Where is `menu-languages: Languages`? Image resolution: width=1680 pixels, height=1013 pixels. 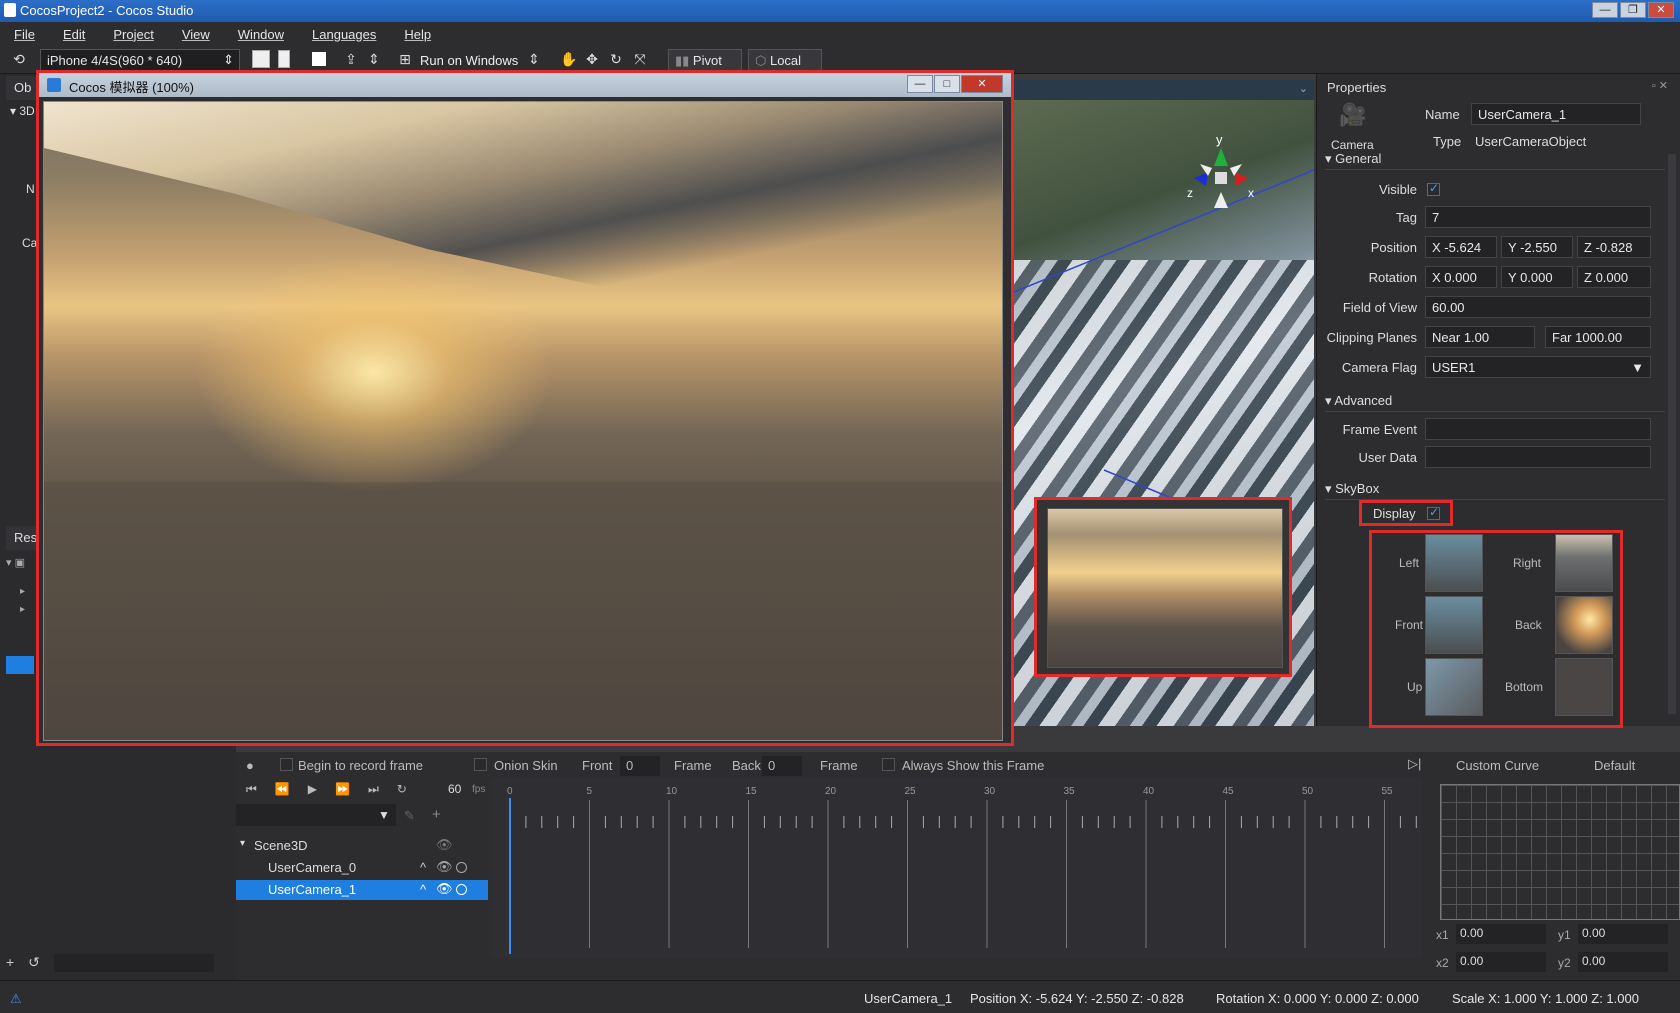 menu-languages: Languages is located at coordinates (344, 34).